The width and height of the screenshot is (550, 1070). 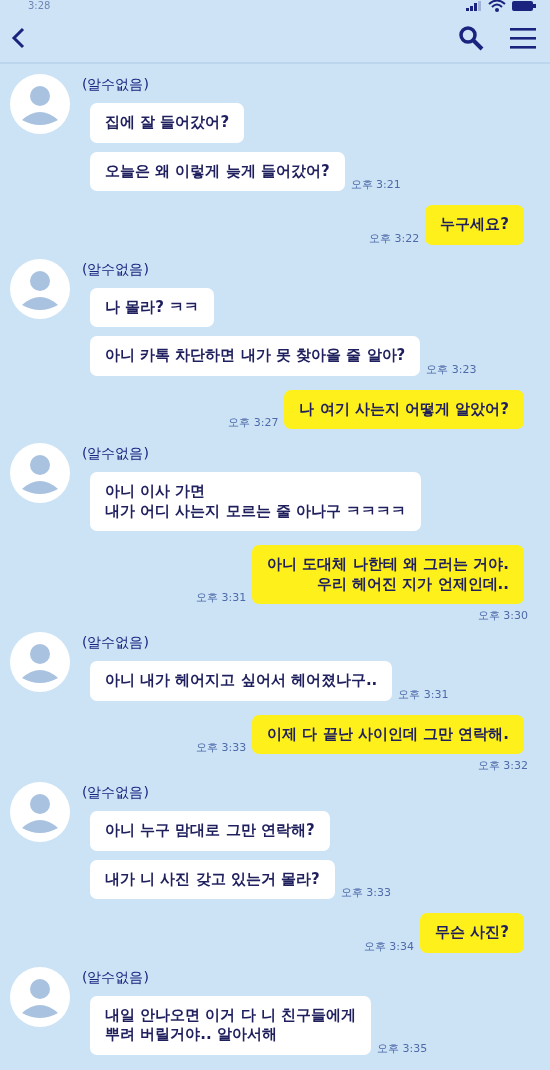 I want to click on message-bubble: 누구세요?, so click(x=474, y=225).